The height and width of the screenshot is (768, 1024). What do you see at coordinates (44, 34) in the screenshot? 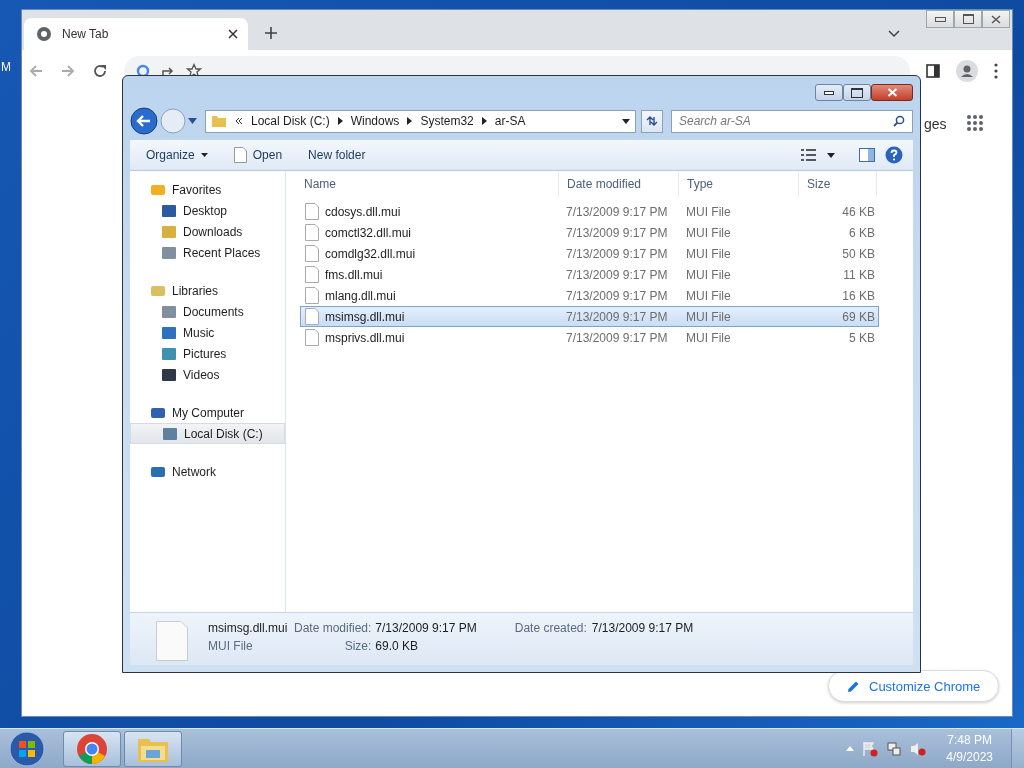
I see `chrome-icon` at bounding box center [44, 34].